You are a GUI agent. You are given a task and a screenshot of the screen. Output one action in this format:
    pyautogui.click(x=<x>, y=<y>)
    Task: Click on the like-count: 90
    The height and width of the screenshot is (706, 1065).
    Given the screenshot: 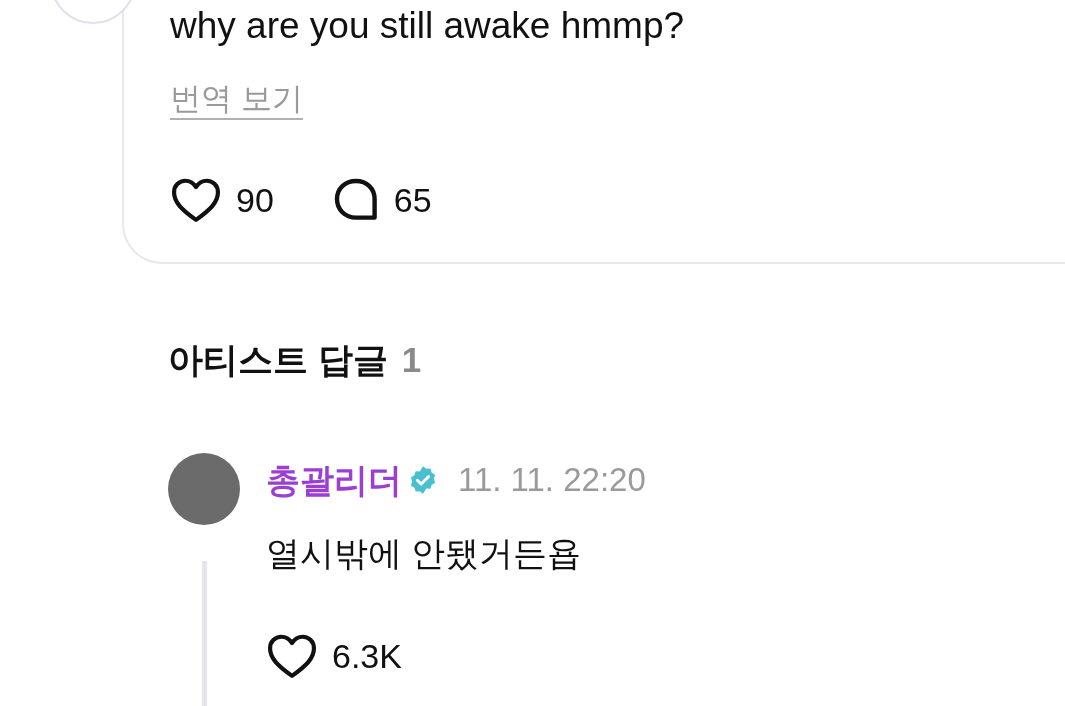 What is the action you would take?
    pyautogui.click(x=255, y=200)
    